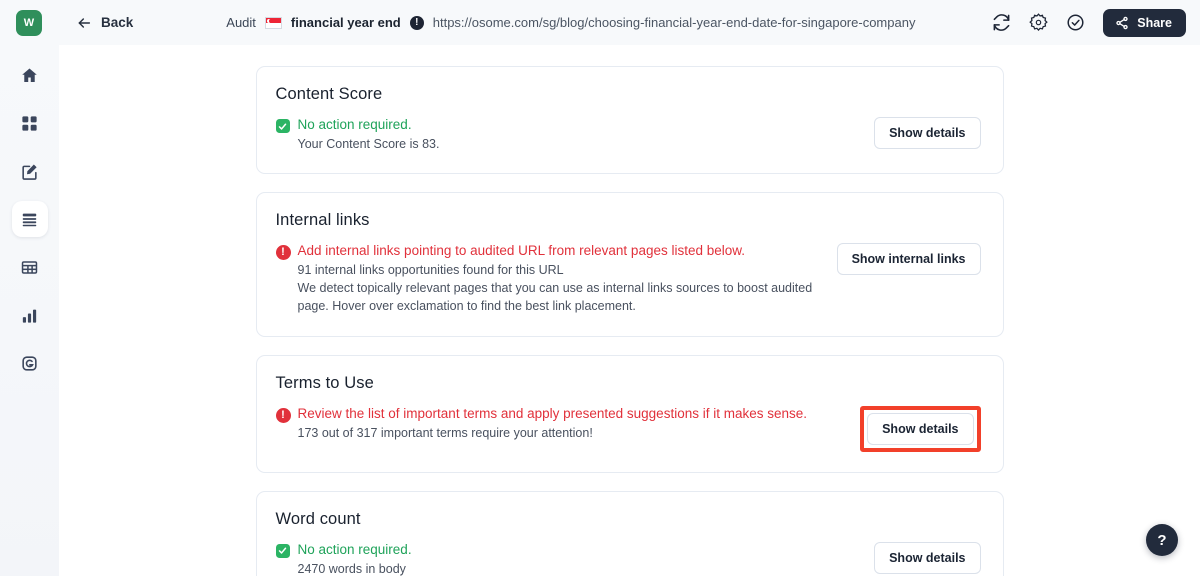 The height and width of the screenshot is (576, 1200). Describe the element at coordinates (1075, 22) in the screenshot. I see `check-circle-icon` at that location.